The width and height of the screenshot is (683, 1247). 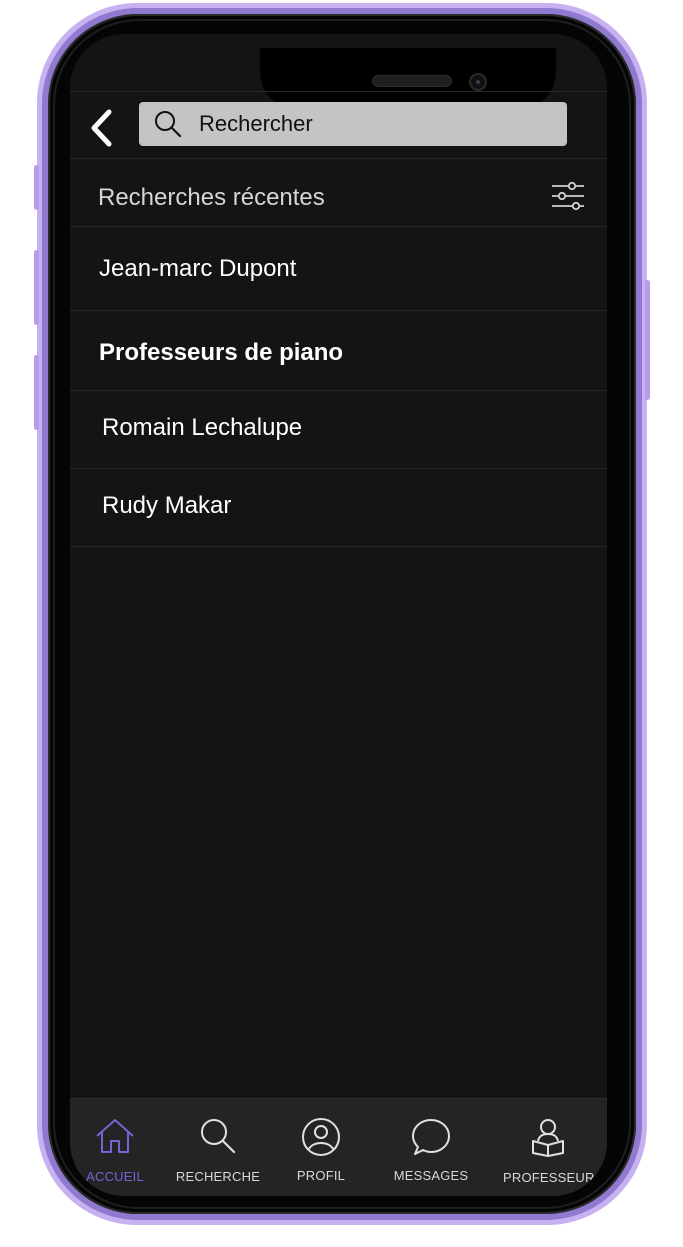 I want to click on home-icon, so click(x=115, y=1136).